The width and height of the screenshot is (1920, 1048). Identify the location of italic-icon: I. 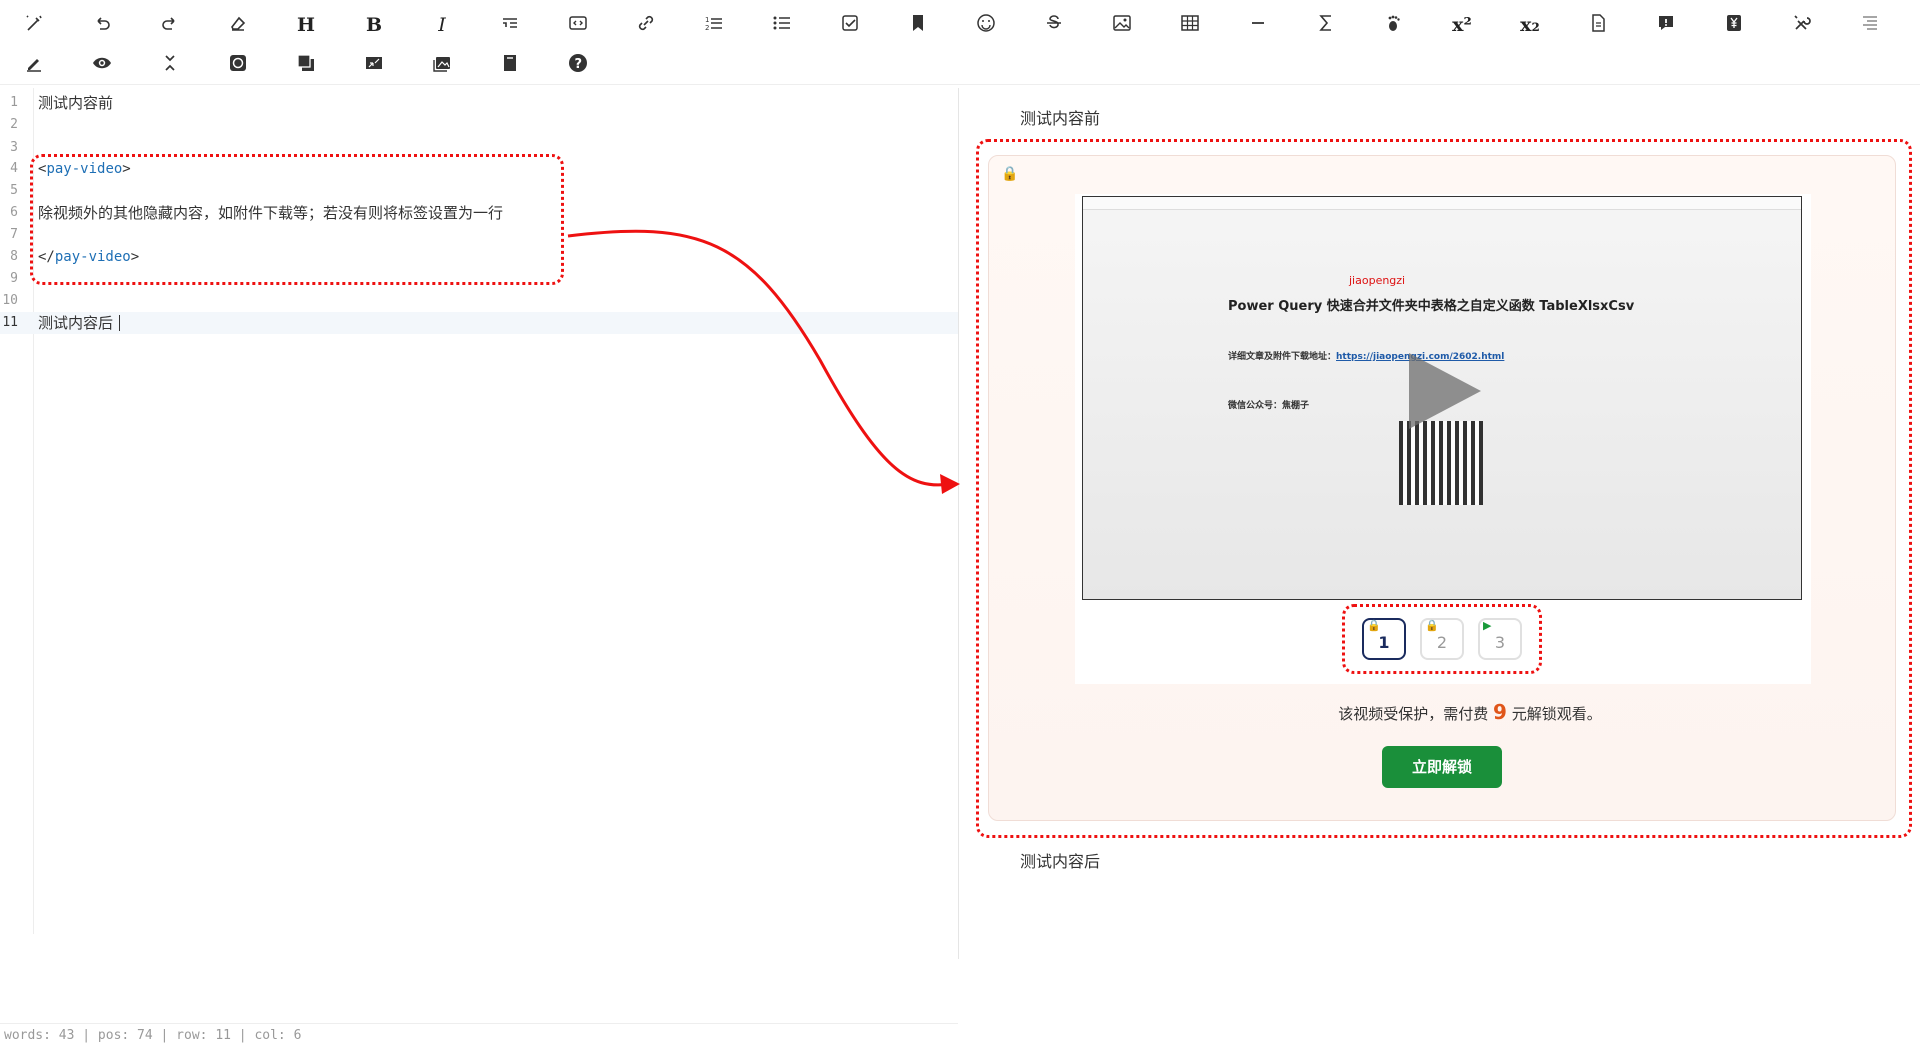
(442, 25).